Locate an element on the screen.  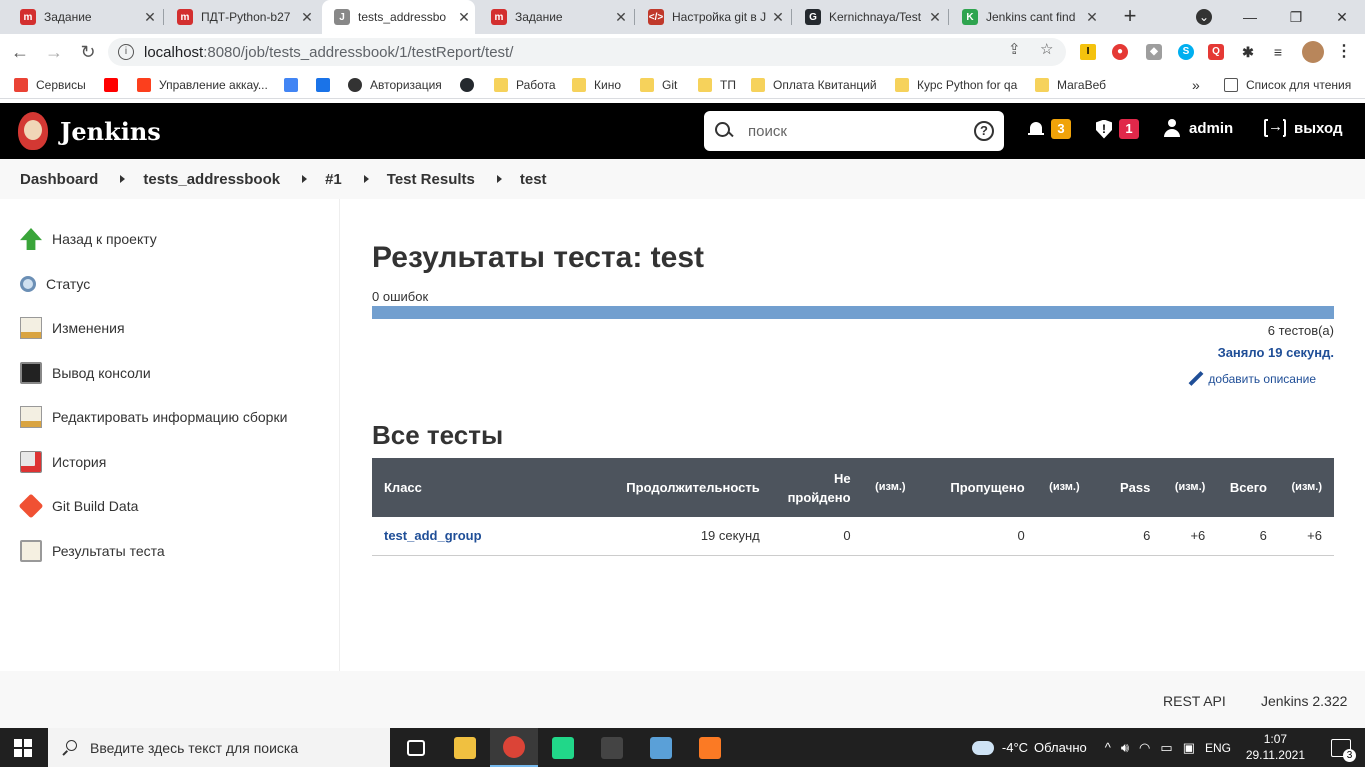
language-indicator: ENG is located at coordinates (1218, 748).